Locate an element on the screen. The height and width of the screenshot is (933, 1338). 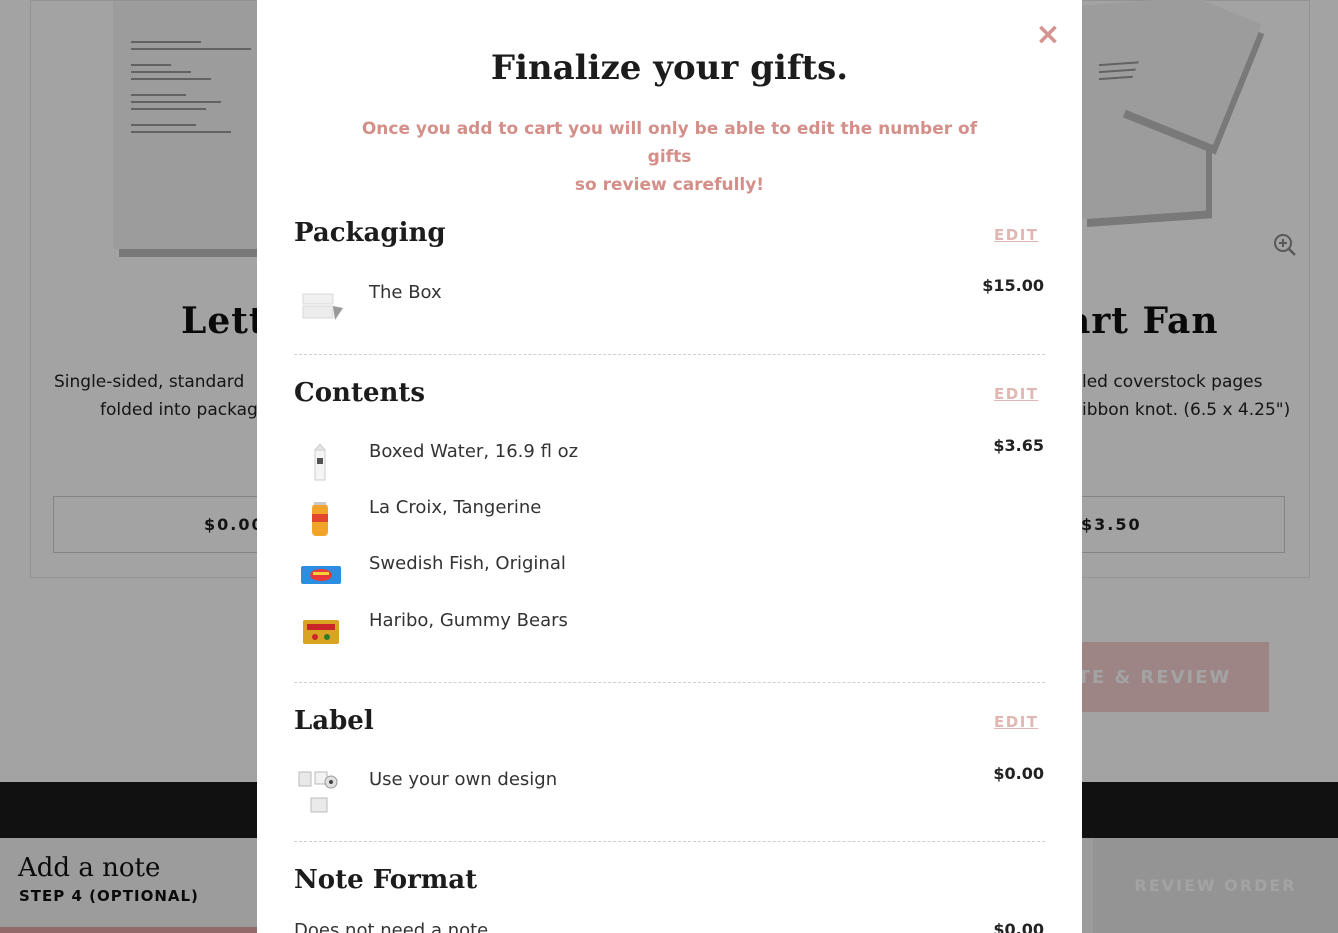
label-item-name: Use your own design is located at coordinates (463, 779).